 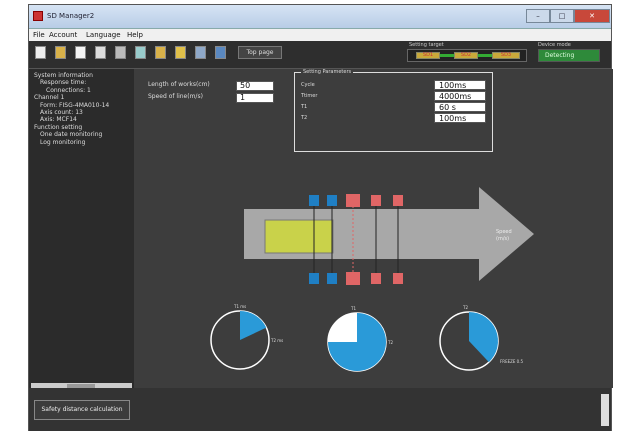 What do you see at coordinates (60, 52) in the screenshot?
I see `db-icon` at bounding box center [60, 52].